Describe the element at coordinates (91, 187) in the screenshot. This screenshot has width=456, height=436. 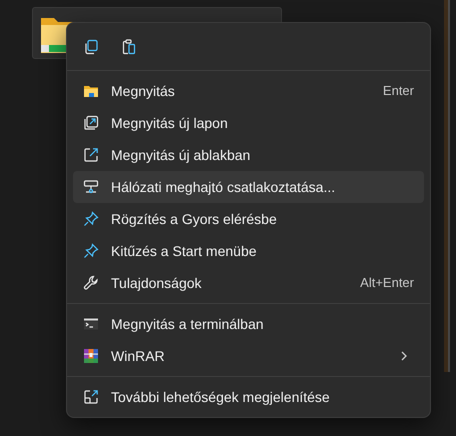
I see `network-drive-icon` at that location.